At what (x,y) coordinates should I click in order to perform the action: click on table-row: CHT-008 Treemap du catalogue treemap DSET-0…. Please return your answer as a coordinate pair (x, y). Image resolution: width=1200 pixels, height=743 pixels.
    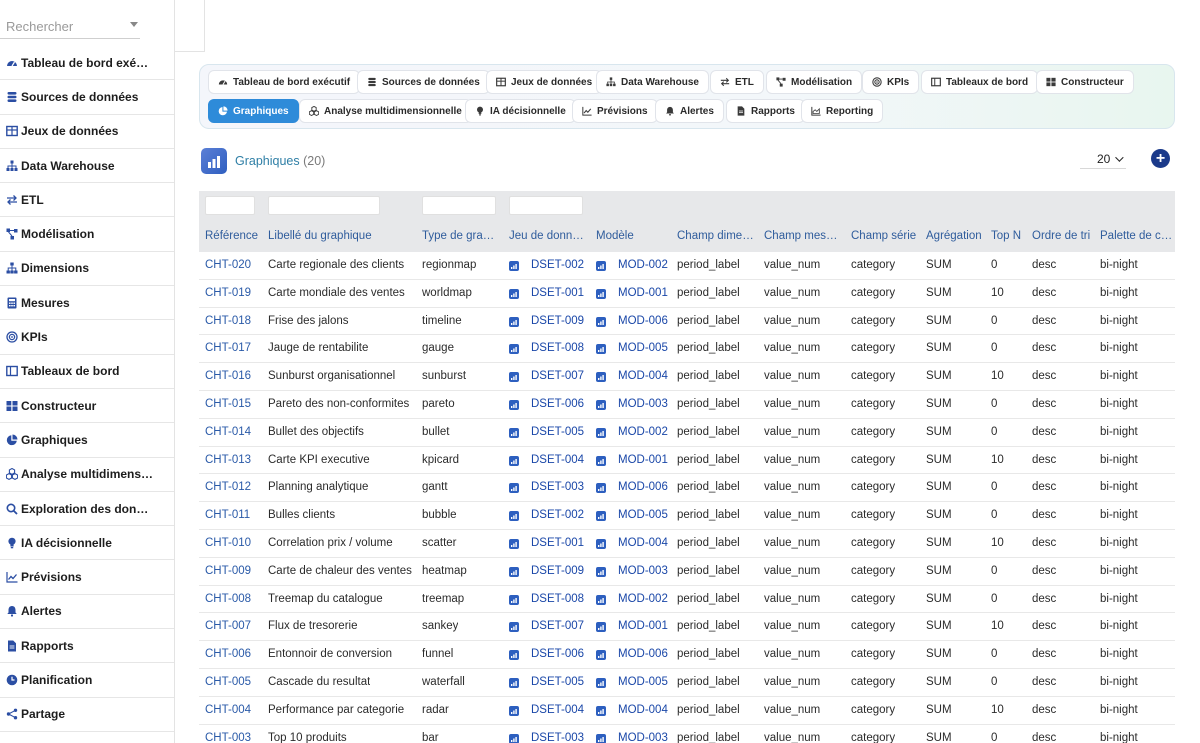
    Looking at the image, I should click on (687, 600).